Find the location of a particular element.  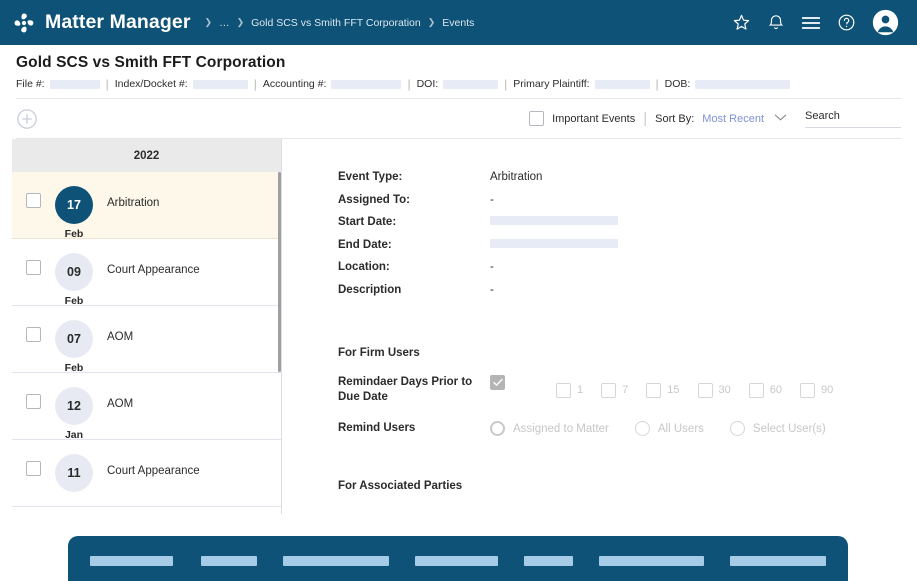

brand-name: Matter Manager is located at coordinates (118, 22).